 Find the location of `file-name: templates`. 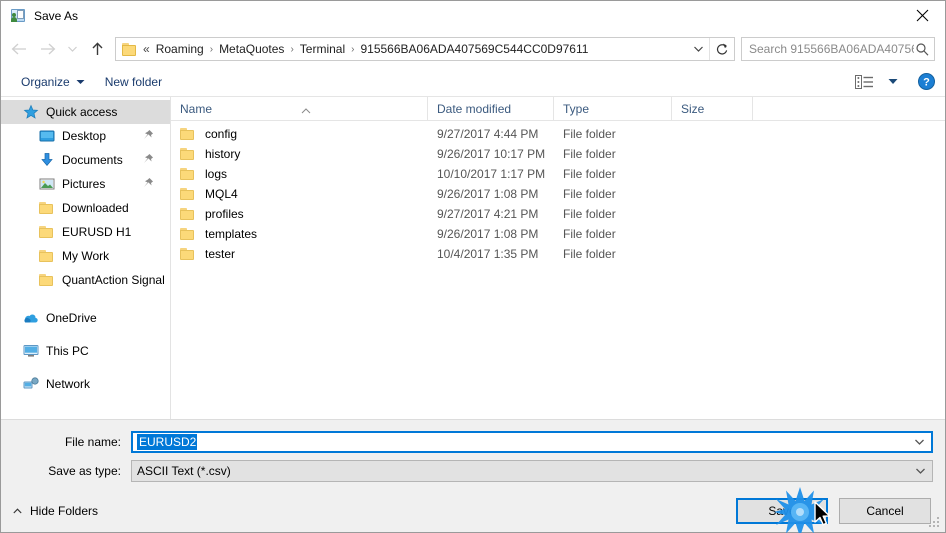

file-name: templates is located at coordinates (231, 234).